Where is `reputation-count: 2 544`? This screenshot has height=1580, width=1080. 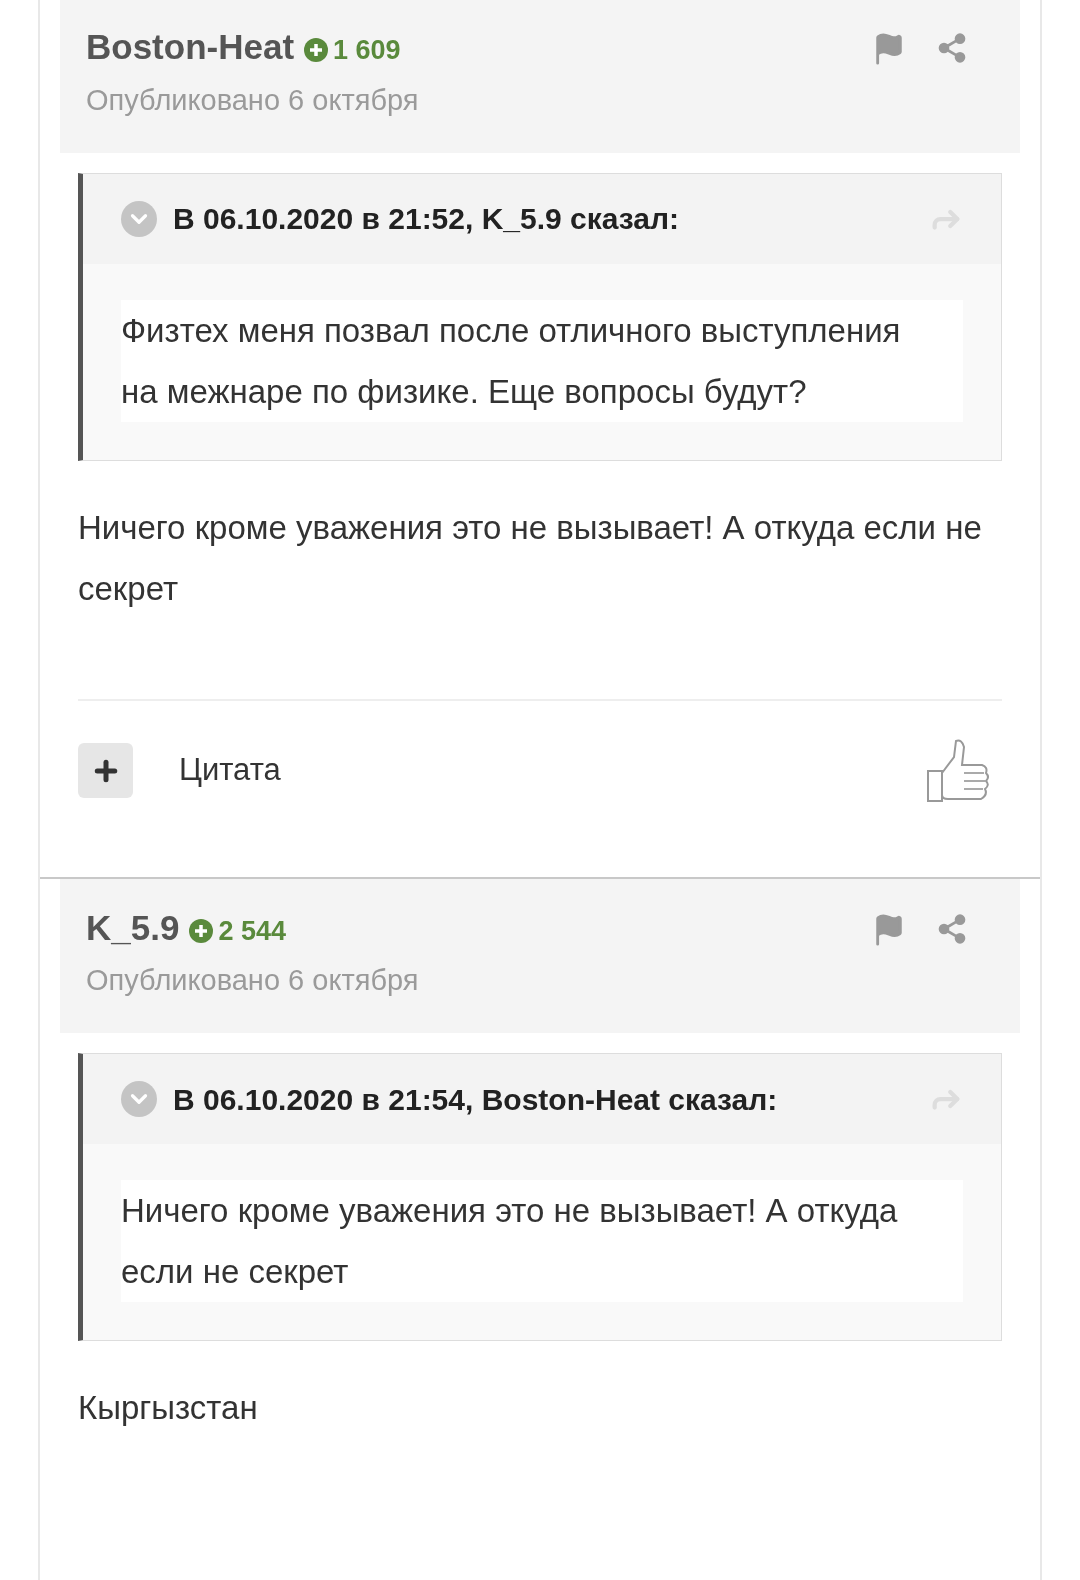 reputation-count: 2 544 is located at coordinates (252, 931).